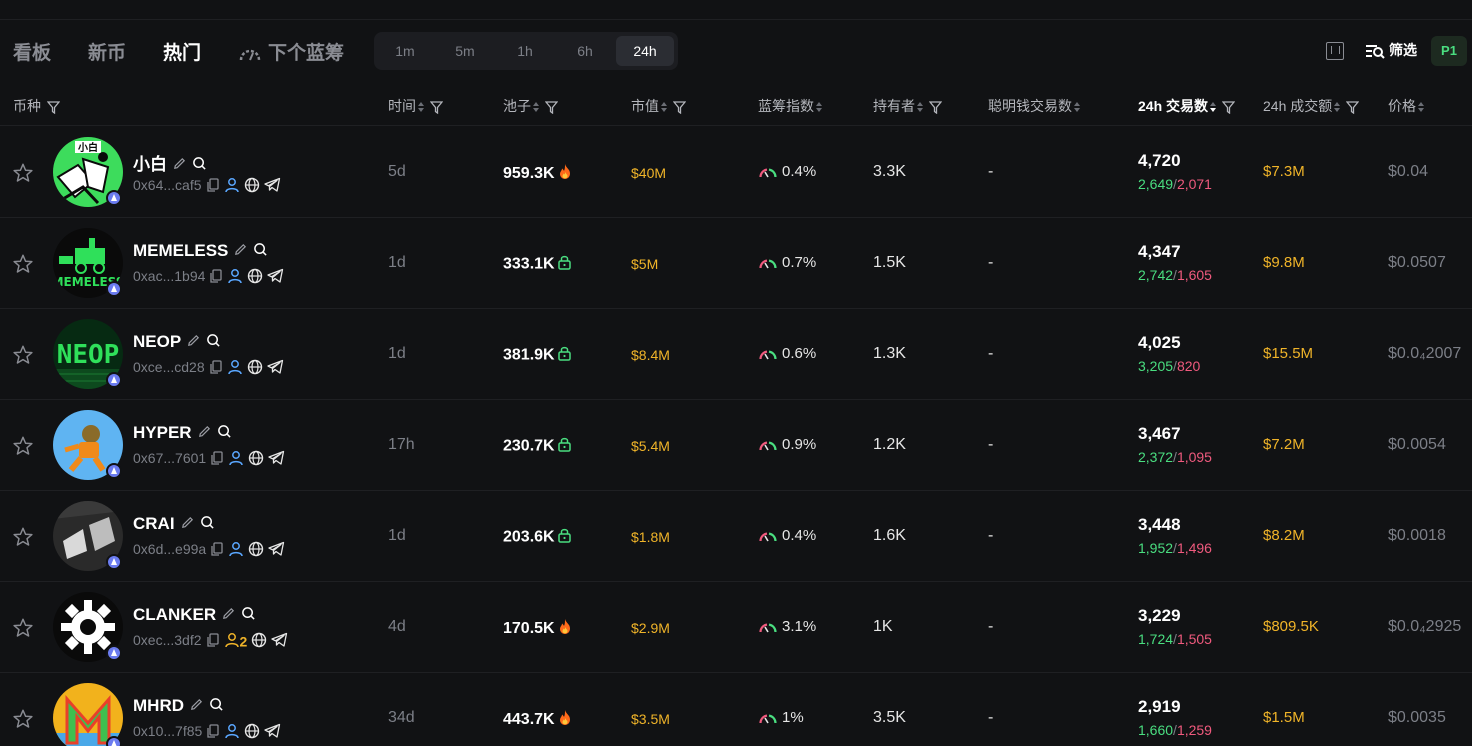  What do you see at coordinates (405, 51) in the screenshot?
I see `timeframe-1m: 1m` at bounding box center [405, 51].